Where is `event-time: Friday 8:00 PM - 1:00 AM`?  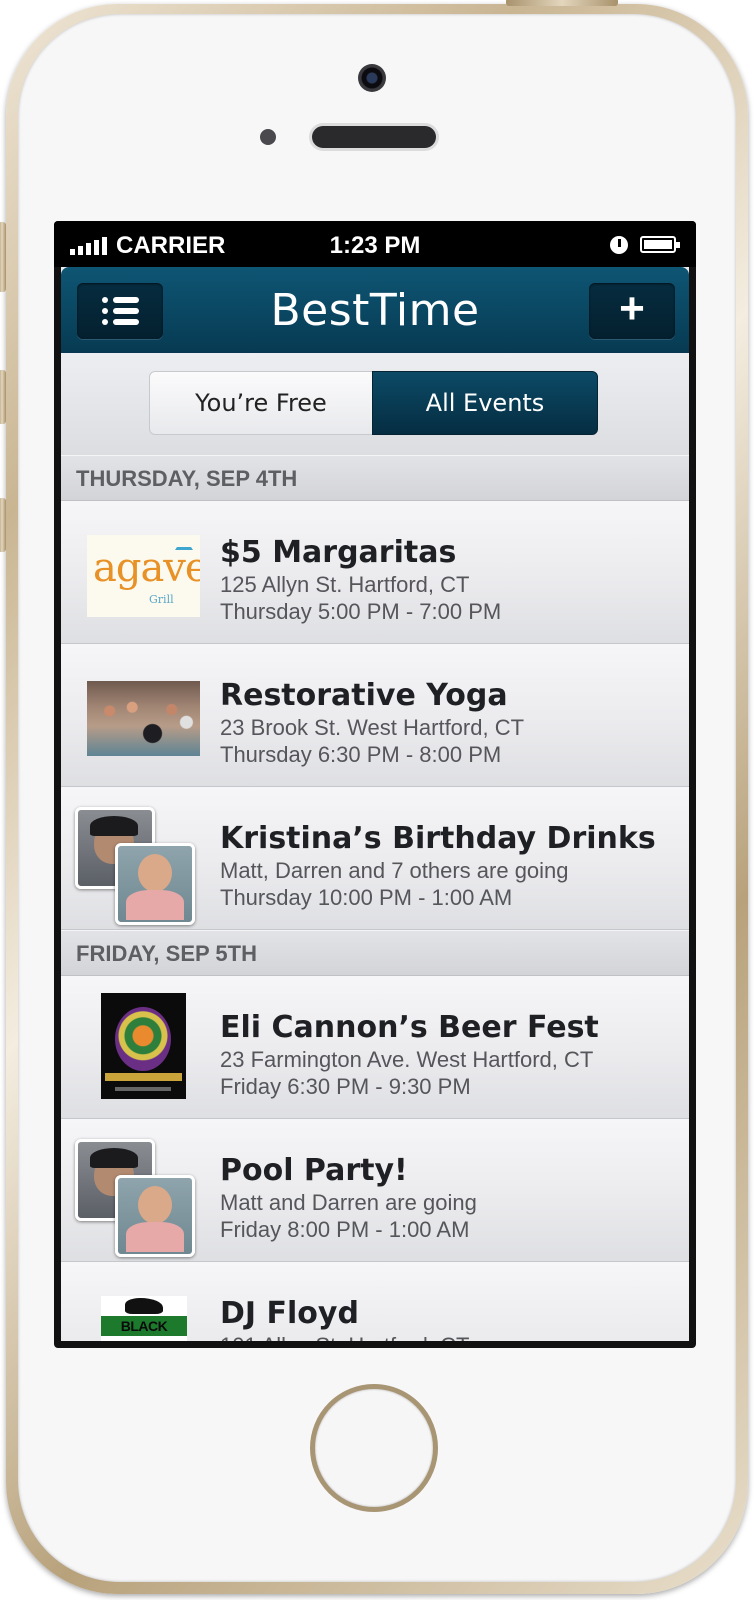
event-time: Friday 8:00 PM - 1:00 AM is located at coordinates (345, 1229).